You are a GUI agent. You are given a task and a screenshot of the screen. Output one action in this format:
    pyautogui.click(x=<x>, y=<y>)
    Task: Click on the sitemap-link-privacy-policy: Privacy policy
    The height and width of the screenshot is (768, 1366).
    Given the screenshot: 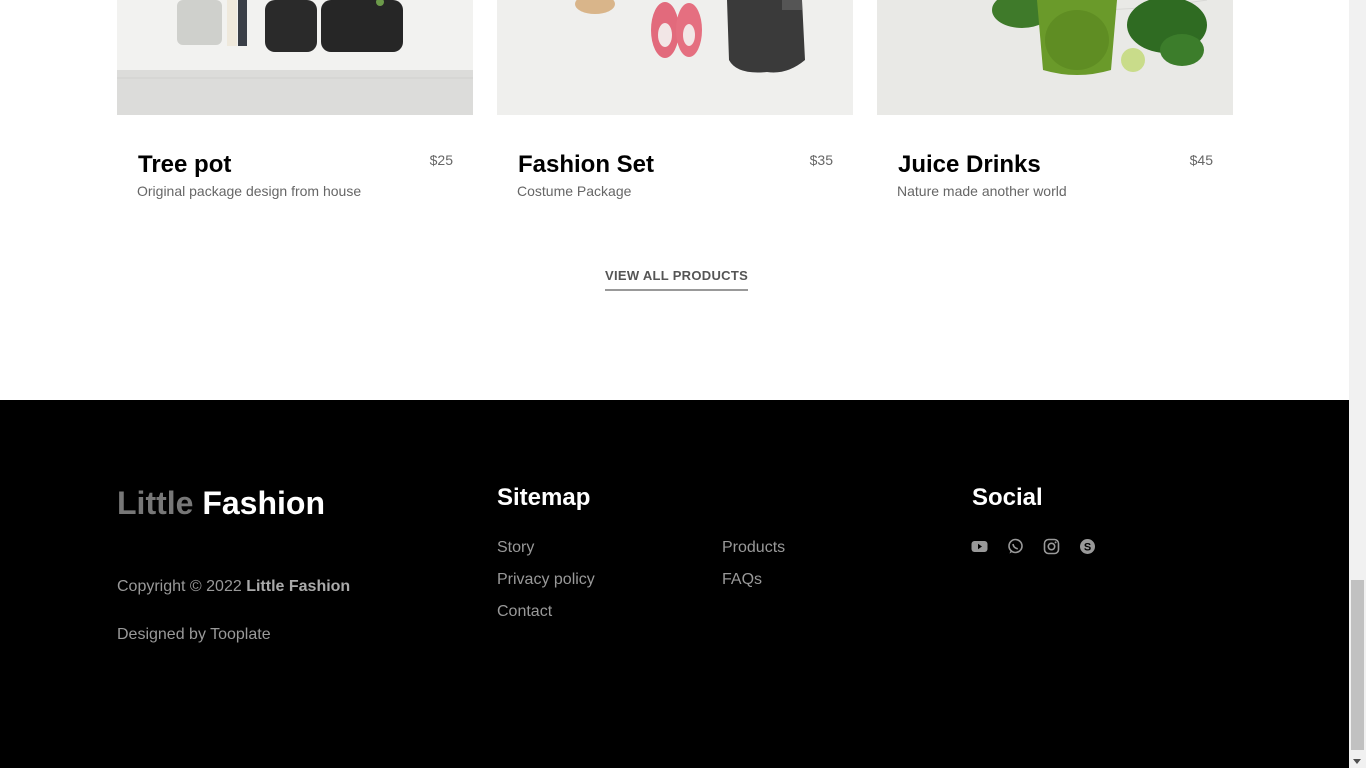 What is the action you would take?
    pyautogui.click(x=546, y=580)
    